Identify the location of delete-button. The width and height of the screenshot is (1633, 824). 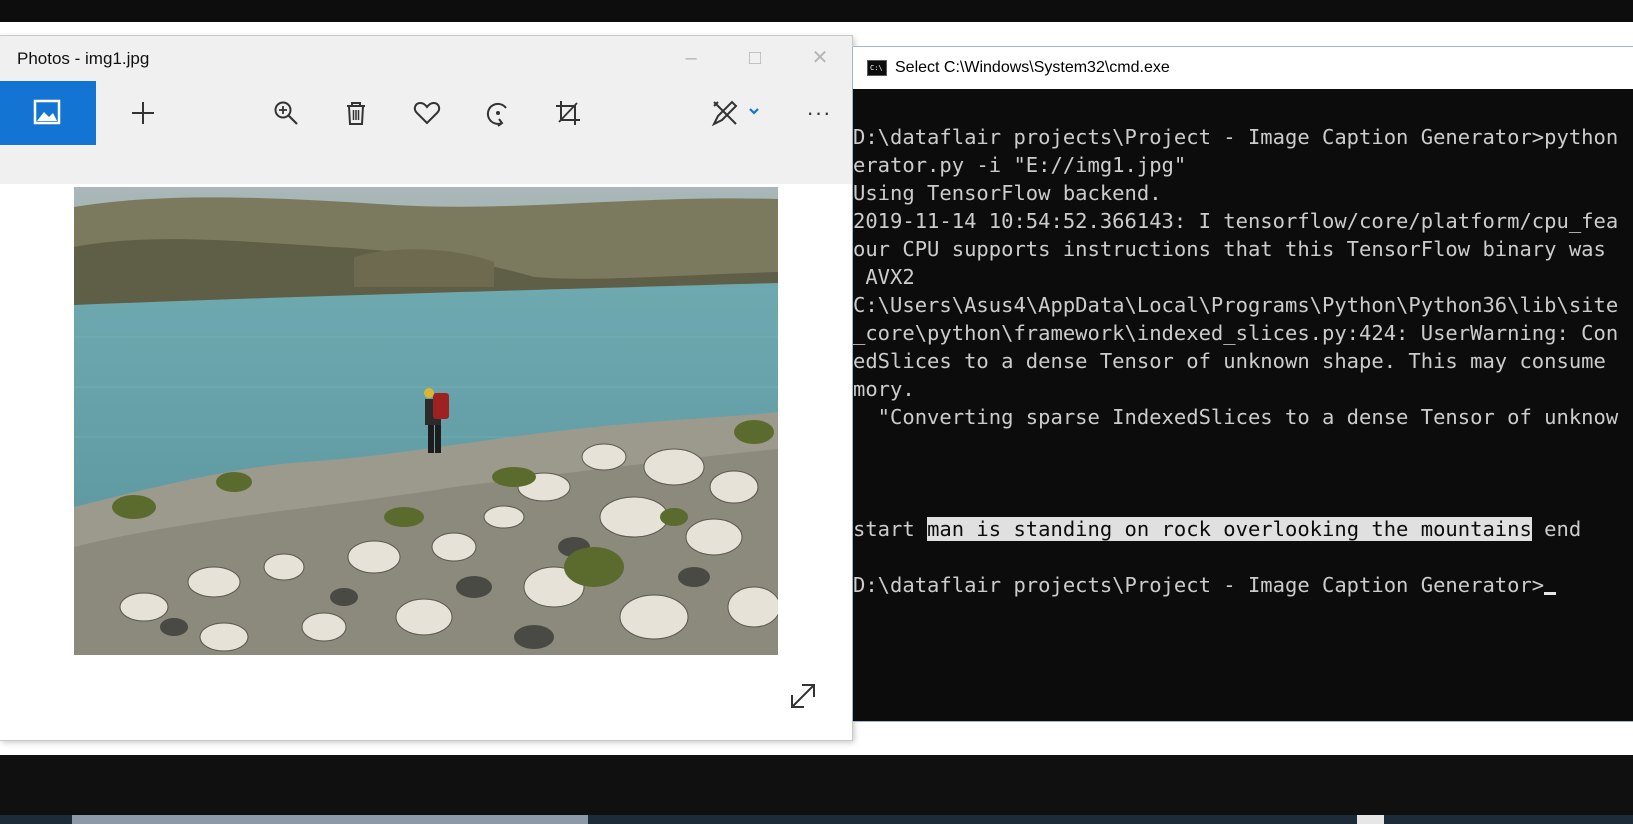
(356, 113).